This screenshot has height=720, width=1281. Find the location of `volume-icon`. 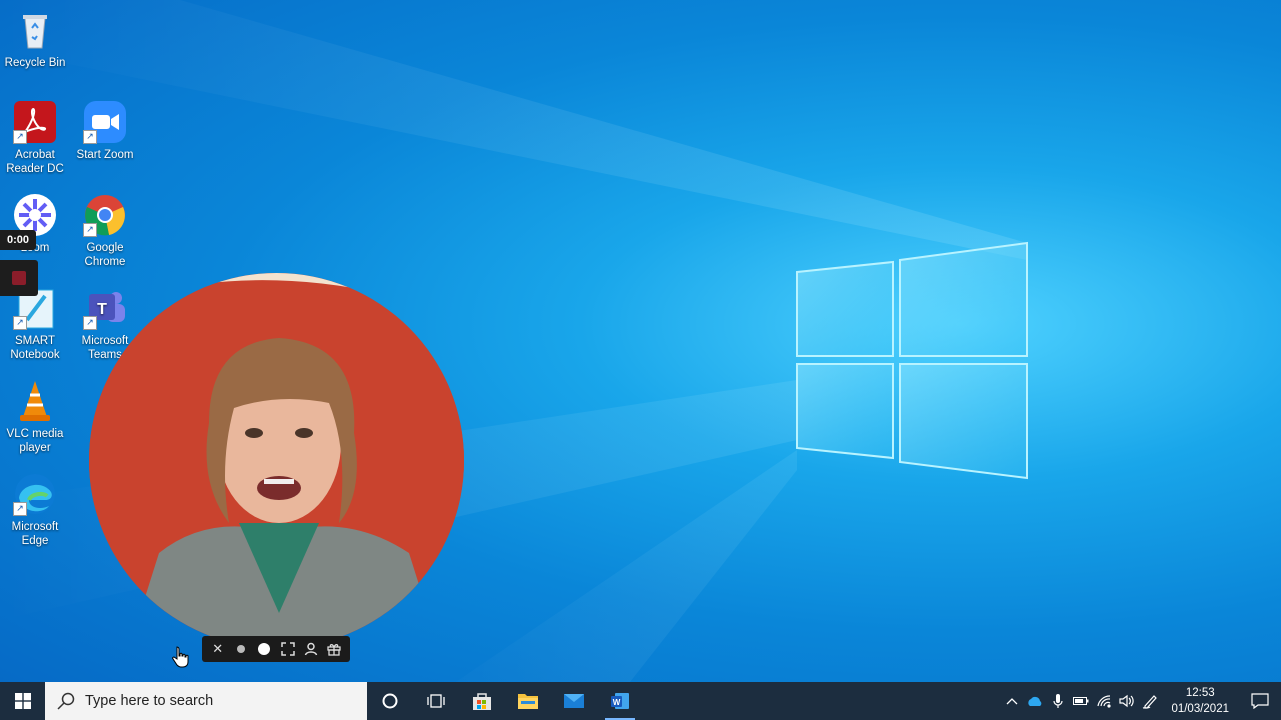

volume-icon is located at coordinates (1126, 701).